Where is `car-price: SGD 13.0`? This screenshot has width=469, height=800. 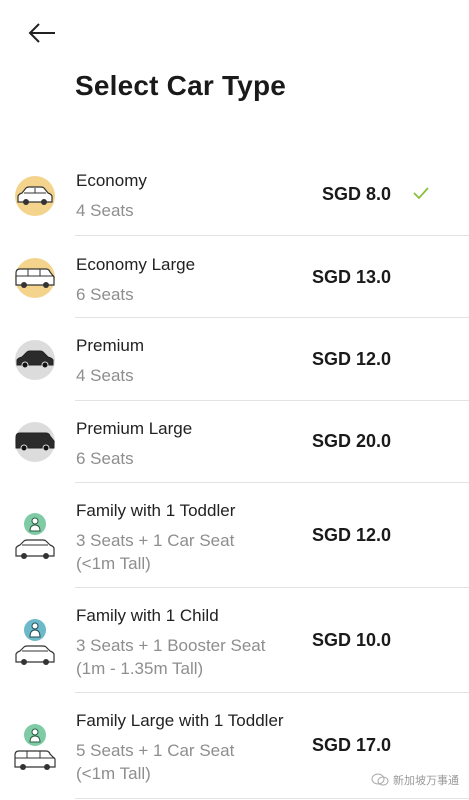 car-price: SGD 13.0 is located at coordinates (351, 277).